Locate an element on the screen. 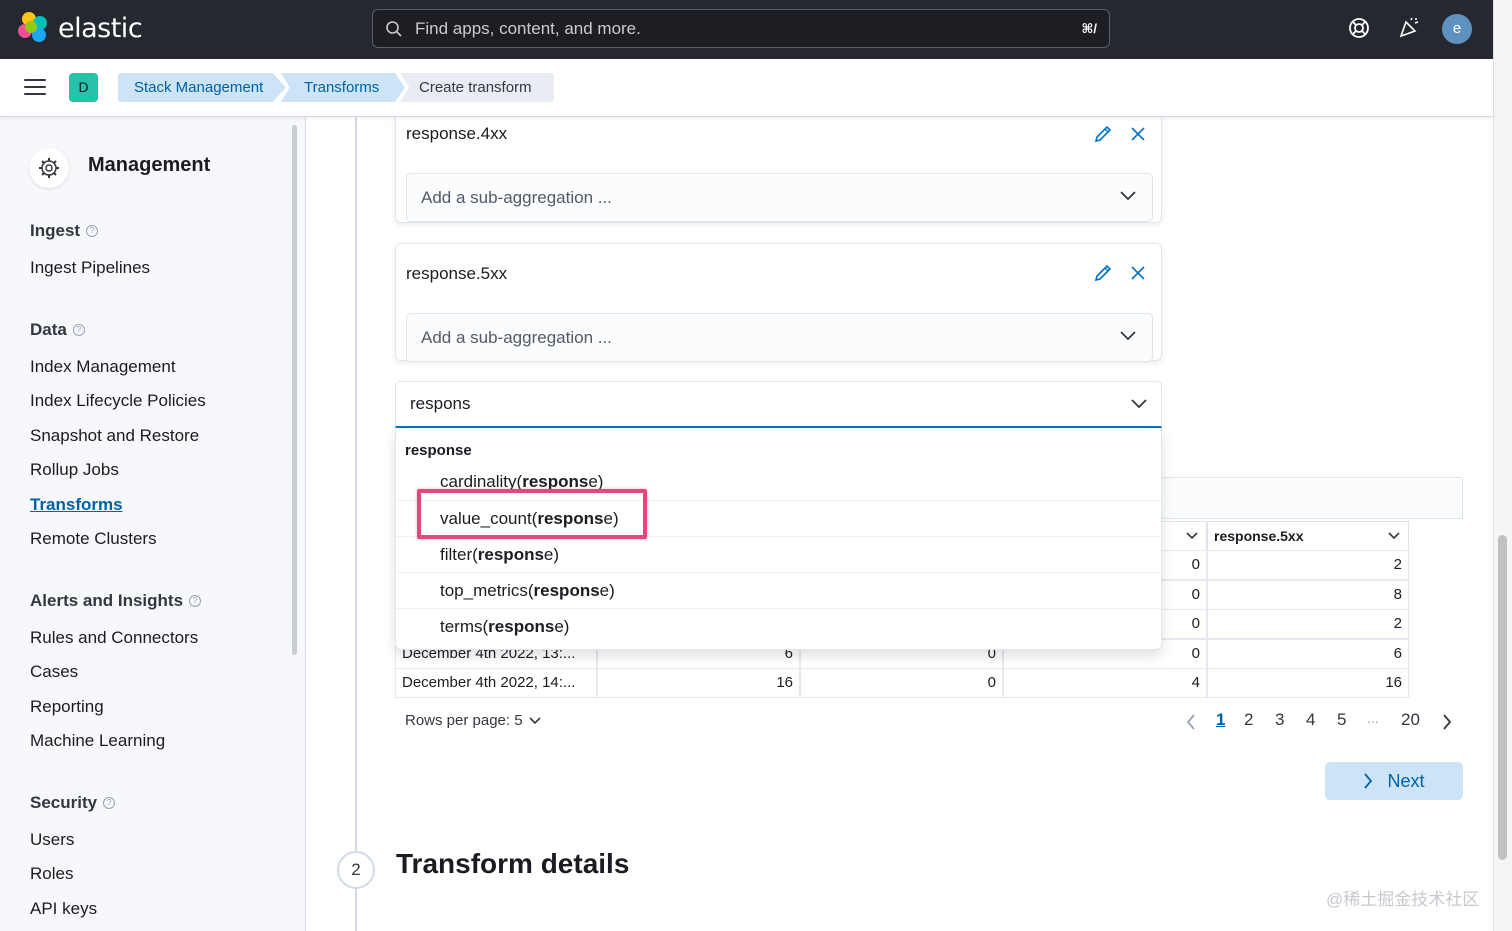 The width and height of the screenshot is (1512, 931). sidebar-heading-security: Security? is located at coordinates (73, 803).